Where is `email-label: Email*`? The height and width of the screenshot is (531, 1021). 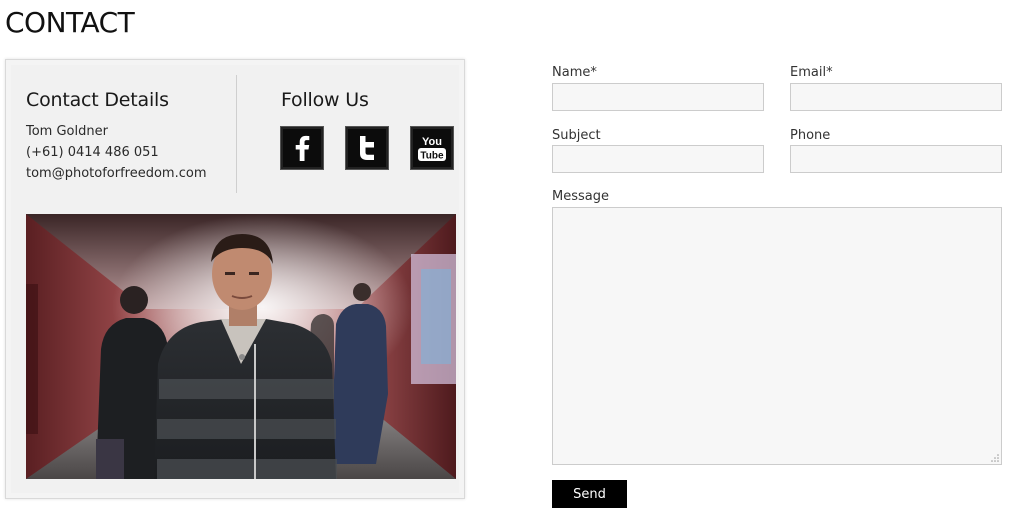
email-label: Email* is located at coordinates (811, 72).